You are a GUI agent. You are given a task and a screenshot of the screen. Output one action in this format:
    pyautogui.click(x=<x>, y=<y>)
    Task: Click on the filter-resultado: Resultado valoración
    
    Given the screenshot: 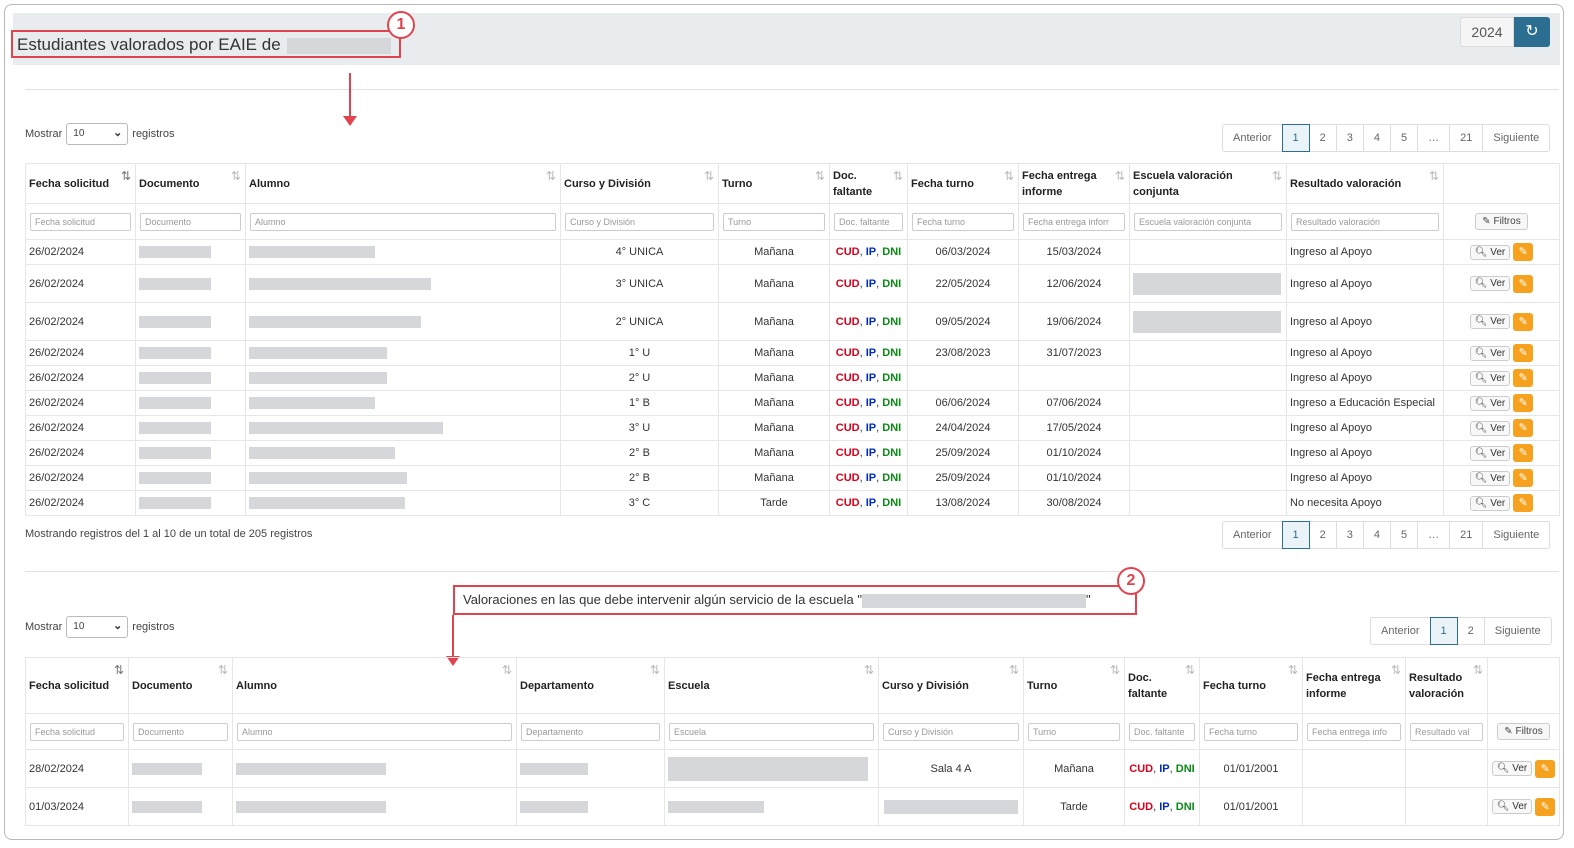 What is the action you would take?
    pyautogui.click(x=1365, y=221)
    